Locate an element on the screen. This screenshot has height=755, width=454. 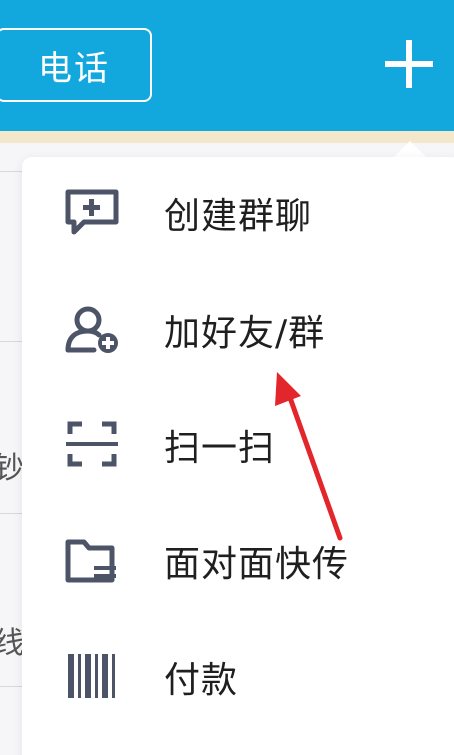
folder-transfer-icon is located at coordinates (90, 561).